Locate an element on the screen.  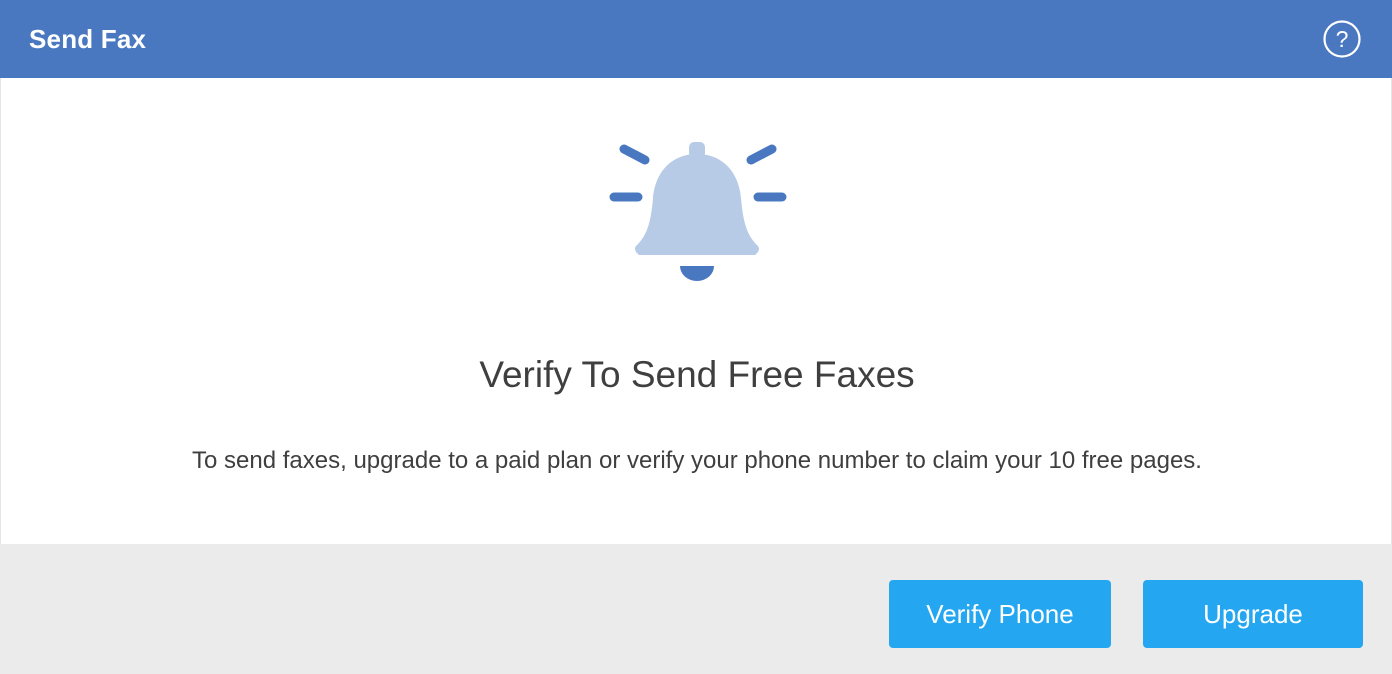
question-circle-icon: ? is located at coordinates (1342, 39).